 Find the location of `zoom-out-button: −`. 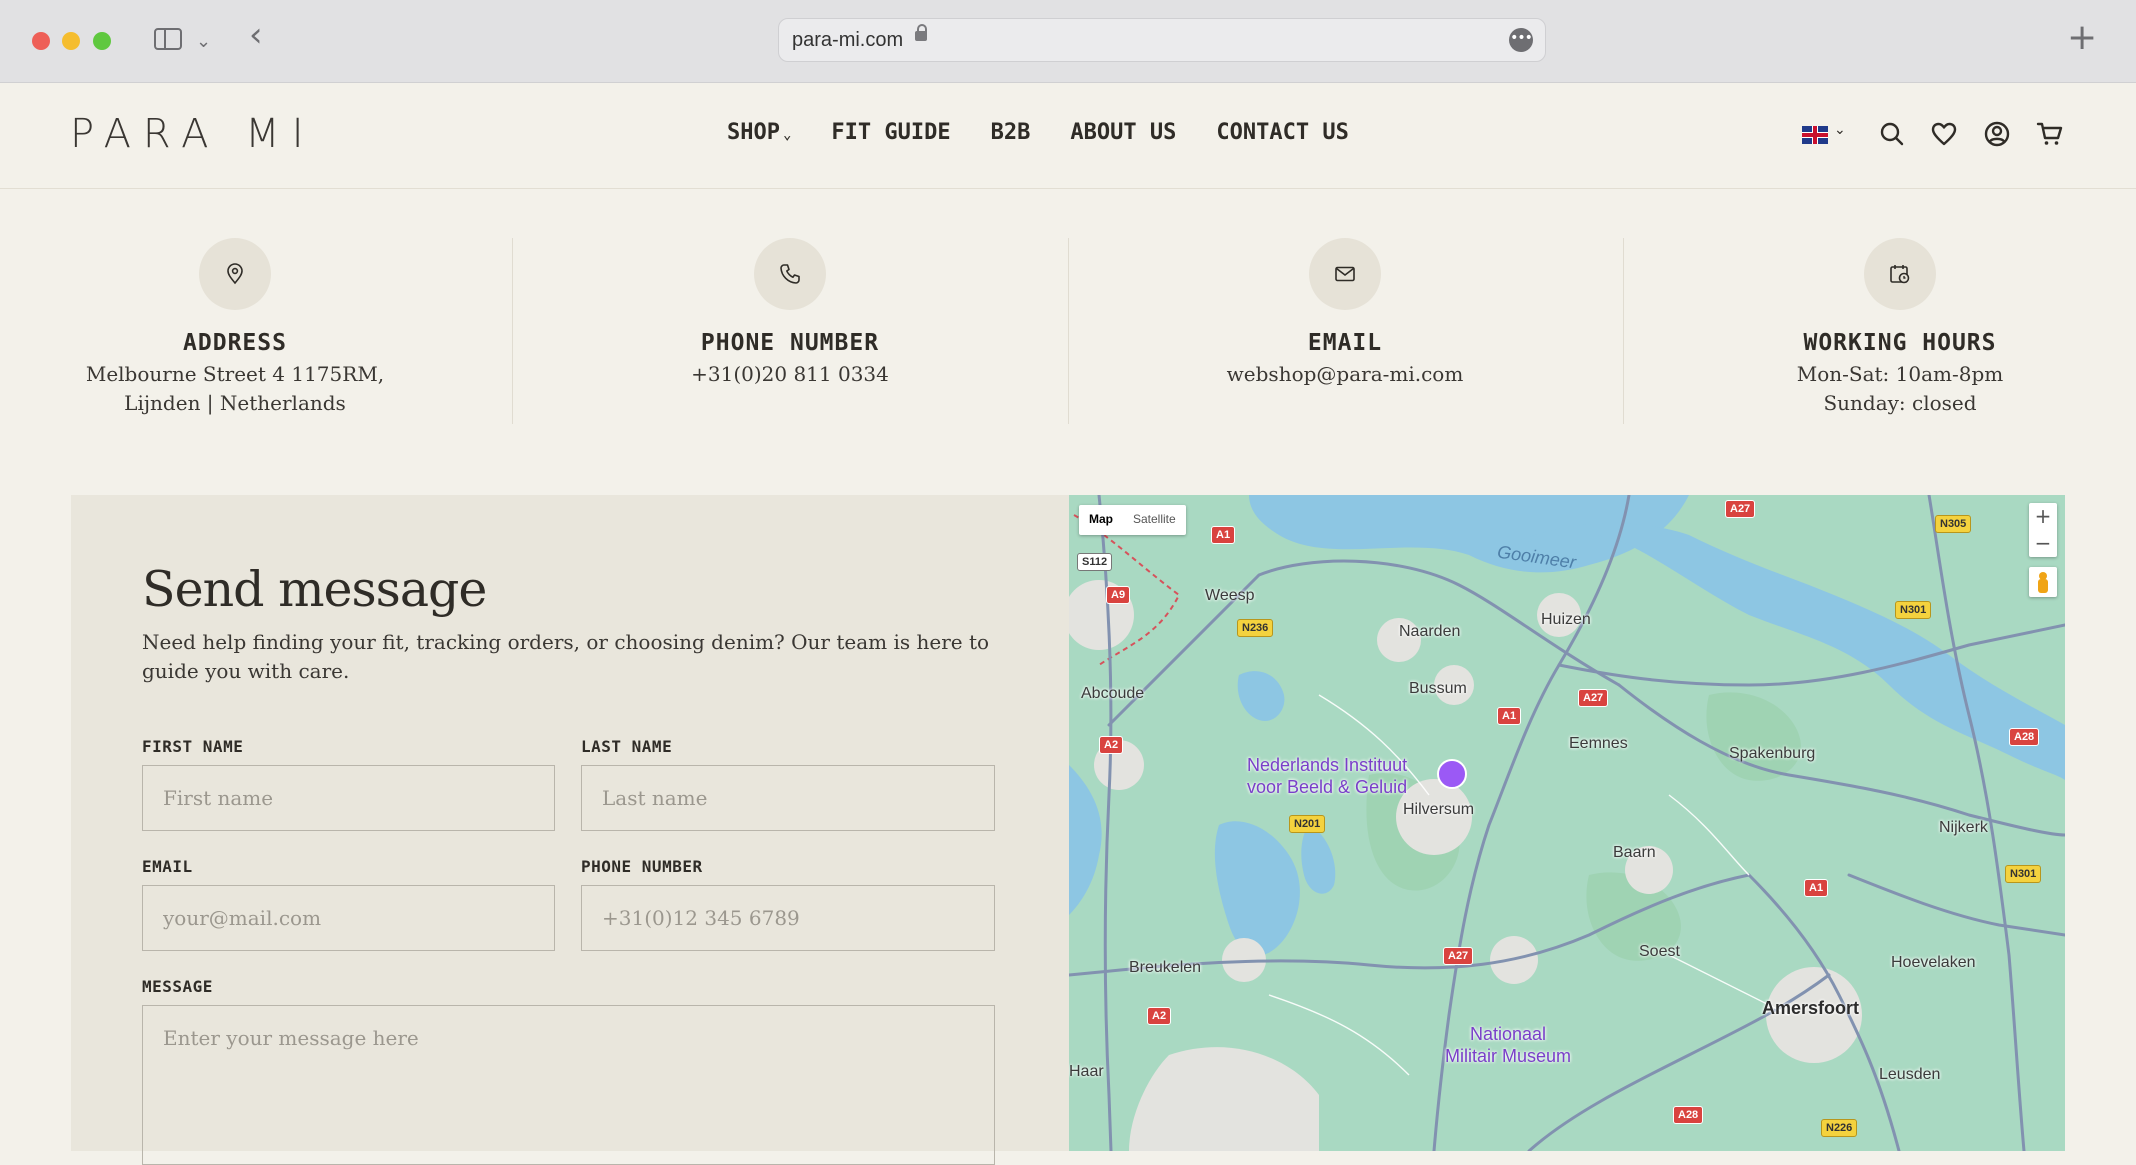

zoom-out-button: − is located at coordinates (2043, 543).